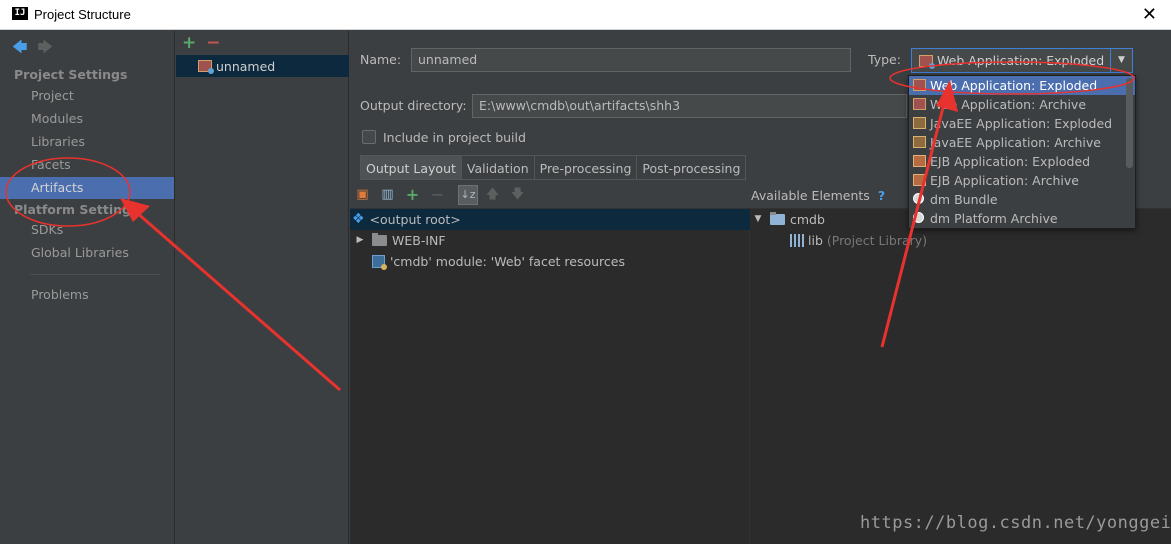  I want to click on module-icon, so click(379, 262).